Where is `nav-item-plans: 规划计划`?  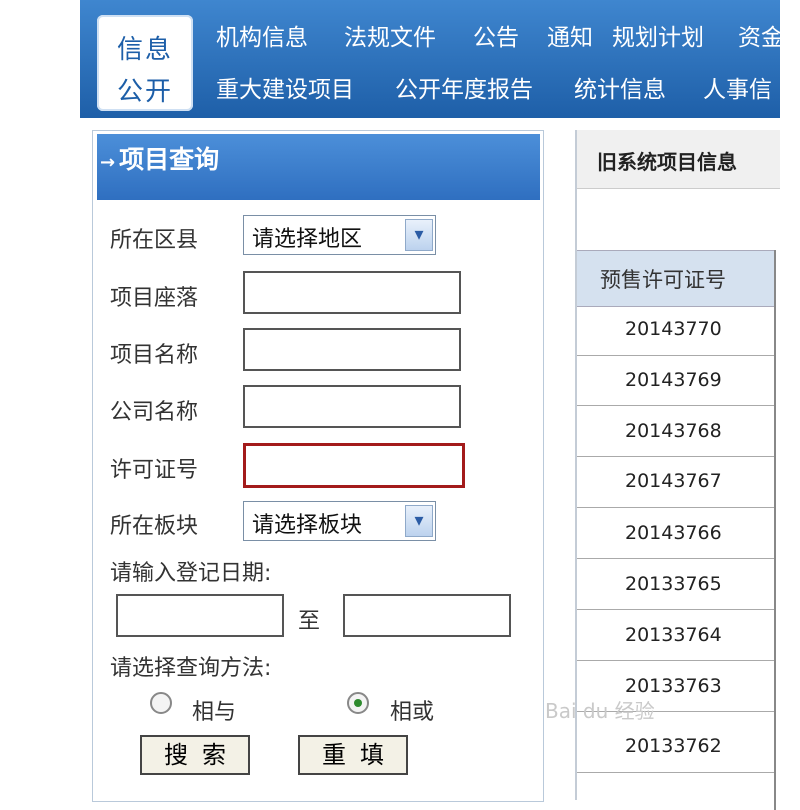 nav-item-plans: 规划计划 is located at coordinates (658, 35).